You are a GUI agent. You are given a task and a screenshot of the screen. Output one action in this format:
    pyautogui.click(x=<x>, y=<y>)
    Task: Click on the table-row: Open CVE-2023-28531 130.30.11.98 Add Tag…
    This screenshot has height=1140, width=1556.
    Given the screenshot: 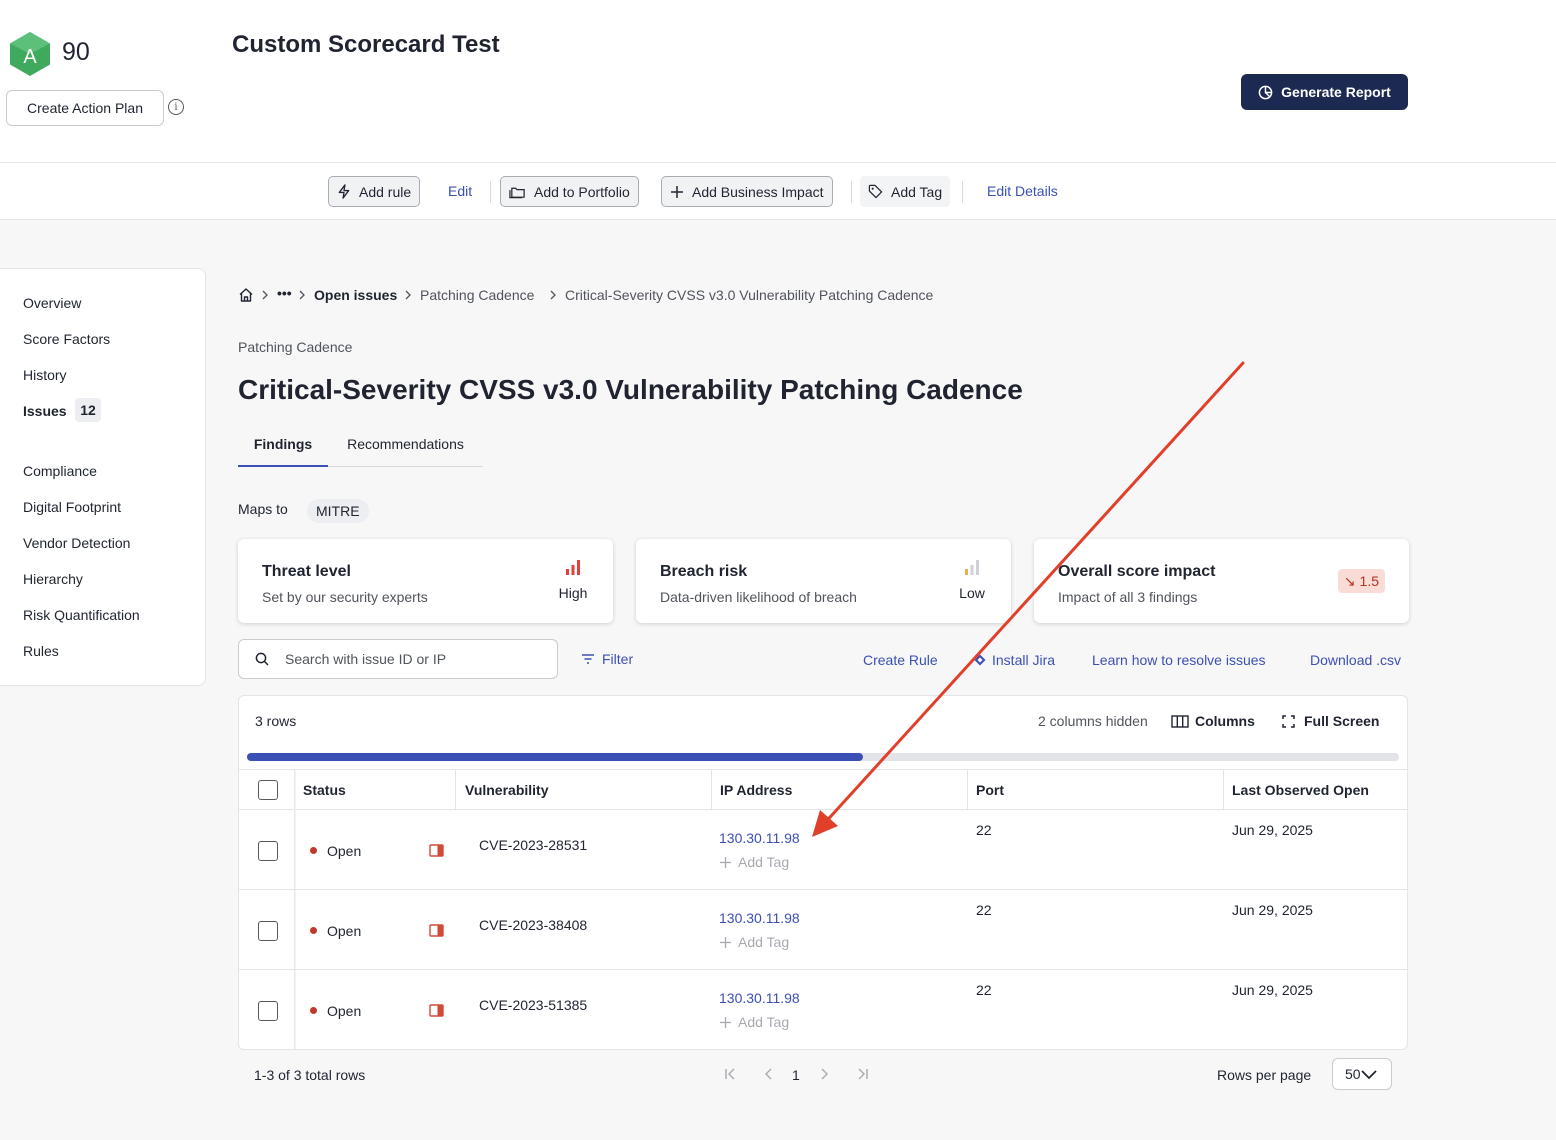 What is the action you would take?
    pyautogui.click(x=823, y=850)
    